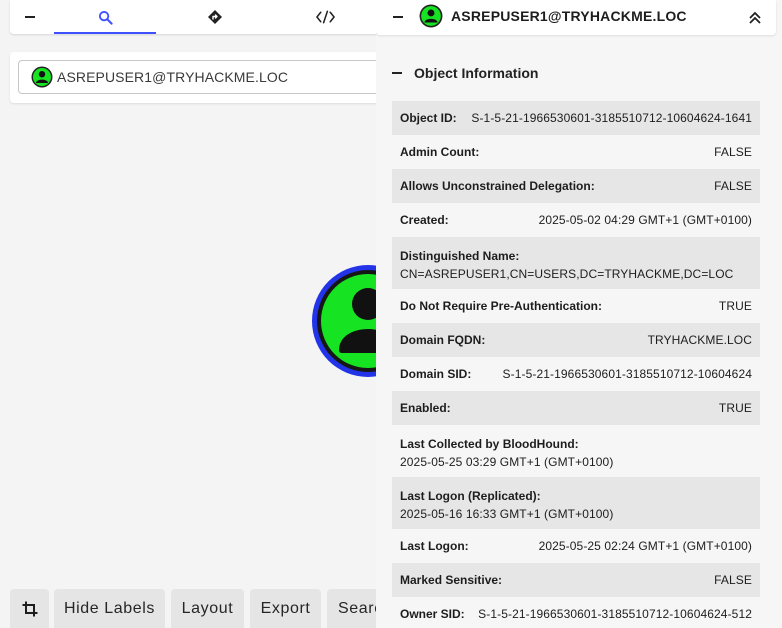 Image resolution: width=782 pixels, height=628 pixels. I want to click on expand-panel-button, so click(755, 18).